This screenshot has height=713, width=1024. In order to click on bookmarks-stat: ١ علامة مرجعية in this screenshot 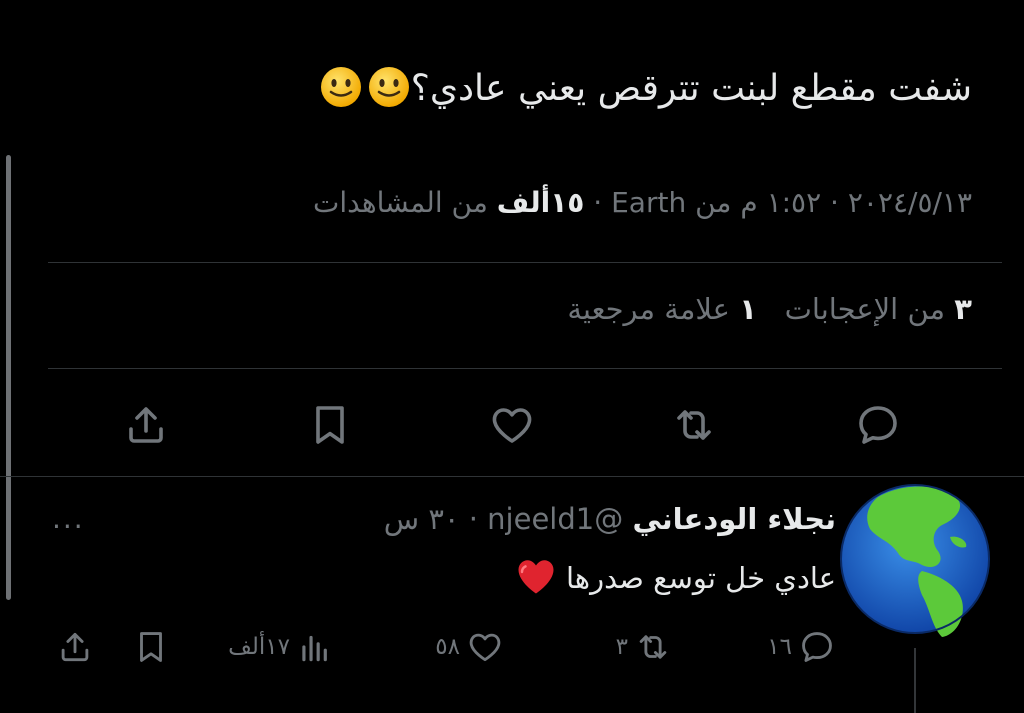, I will do `click(662, 309)`.